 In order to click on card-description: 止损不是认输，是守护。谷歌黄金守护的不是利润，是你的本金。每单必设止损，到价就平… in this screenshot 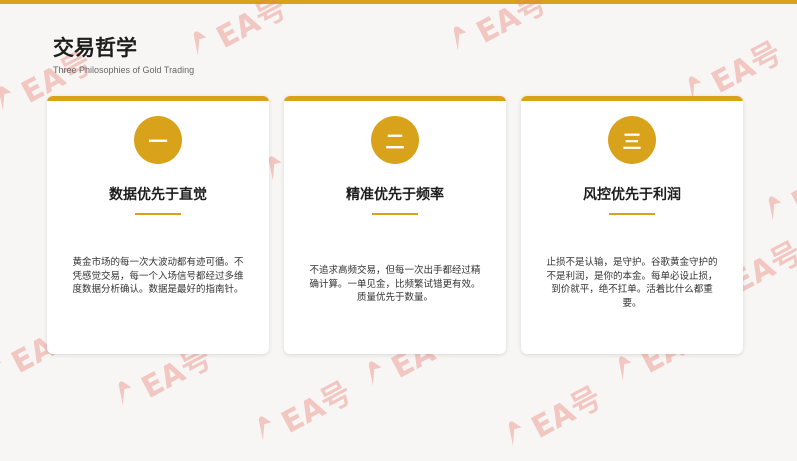, I will do `click(632, 283)`.